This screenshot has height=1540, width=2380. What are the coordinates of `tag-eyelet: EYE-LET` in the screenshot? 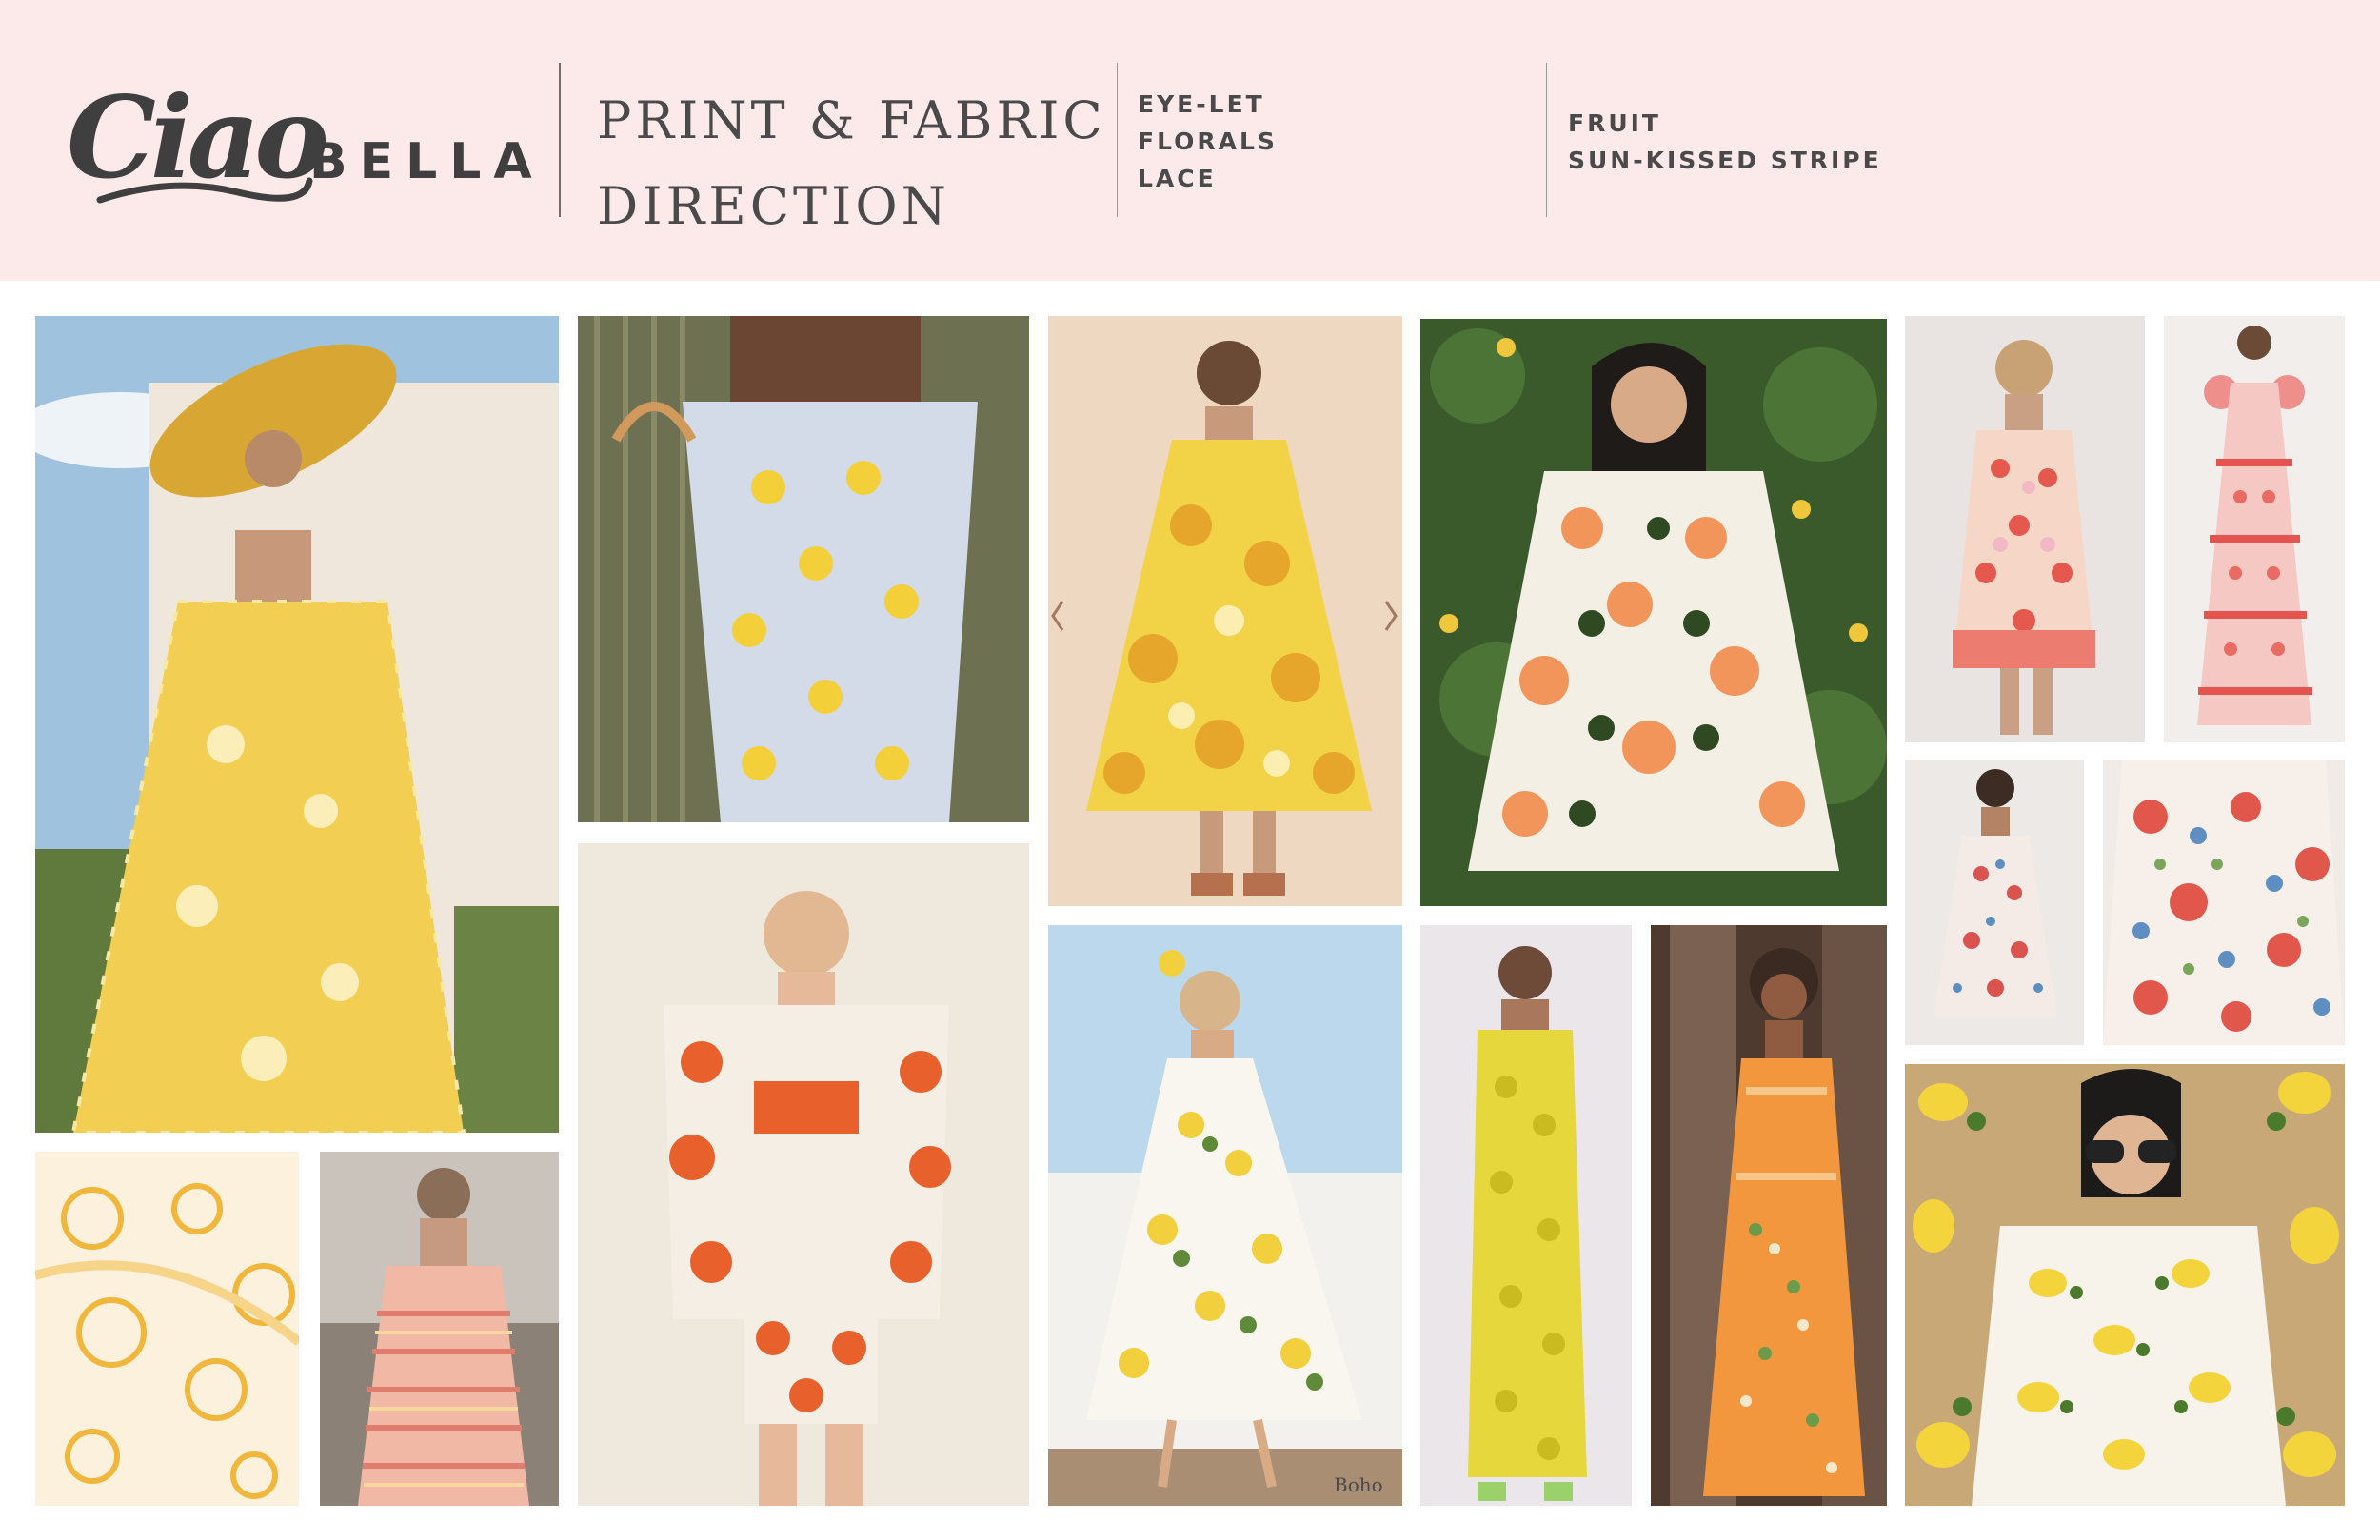 It's located at (1201, 104).